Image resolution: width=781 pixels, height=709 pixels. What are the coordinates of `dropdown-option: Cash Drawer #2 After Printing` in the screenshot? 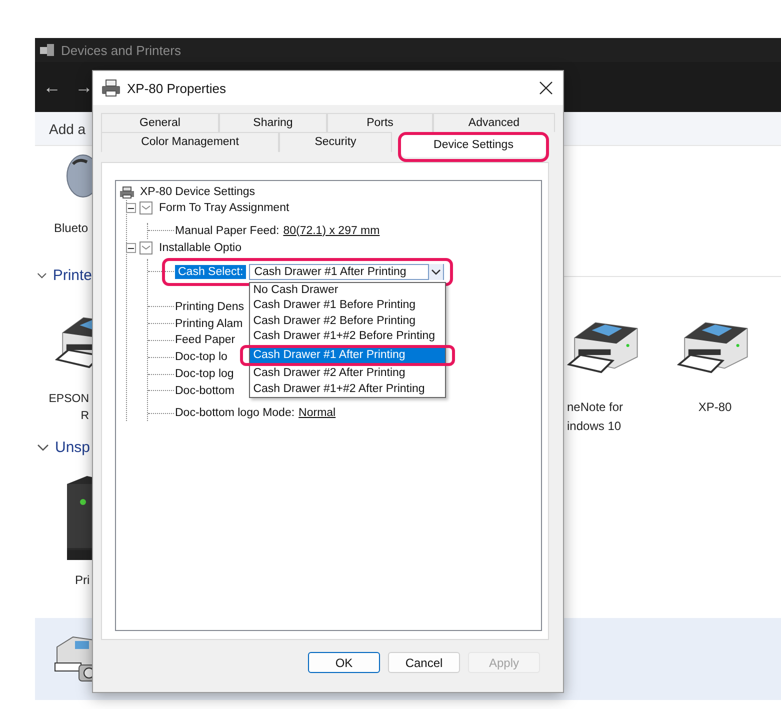 It's located at (348, 374).